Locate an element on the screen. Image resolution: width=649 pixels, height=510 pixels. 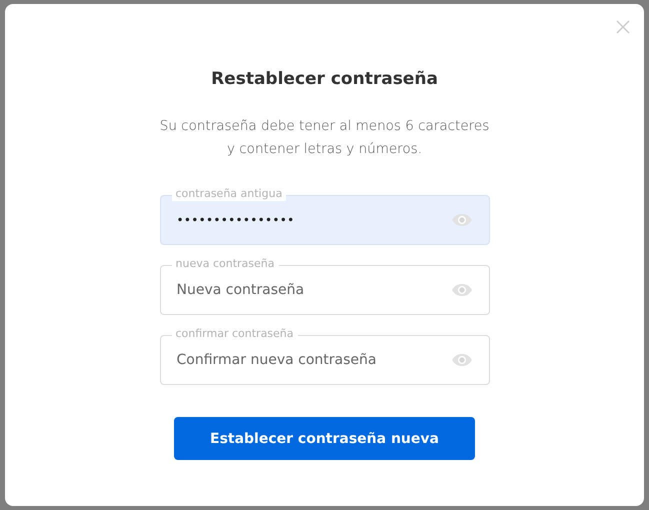
field-label: contraseña antigua is located at coordinates (229, 194).